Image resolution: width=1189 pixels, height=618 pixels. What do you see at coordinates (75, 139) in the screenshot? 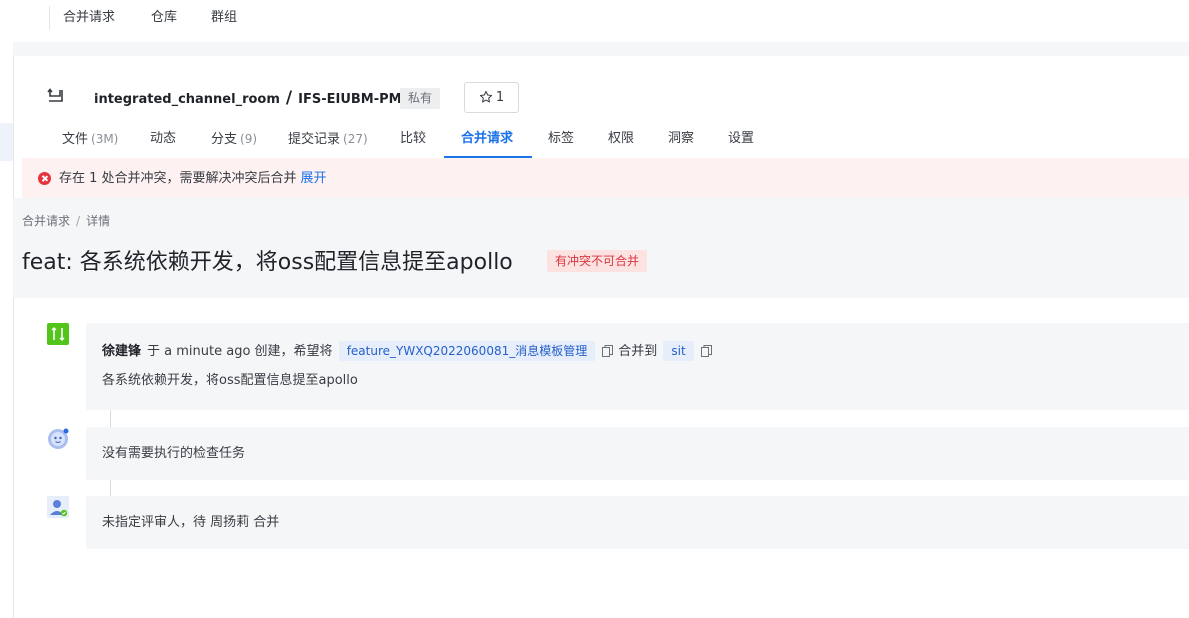
I see `tab-label: 文件` at bounding box center [75, 139].